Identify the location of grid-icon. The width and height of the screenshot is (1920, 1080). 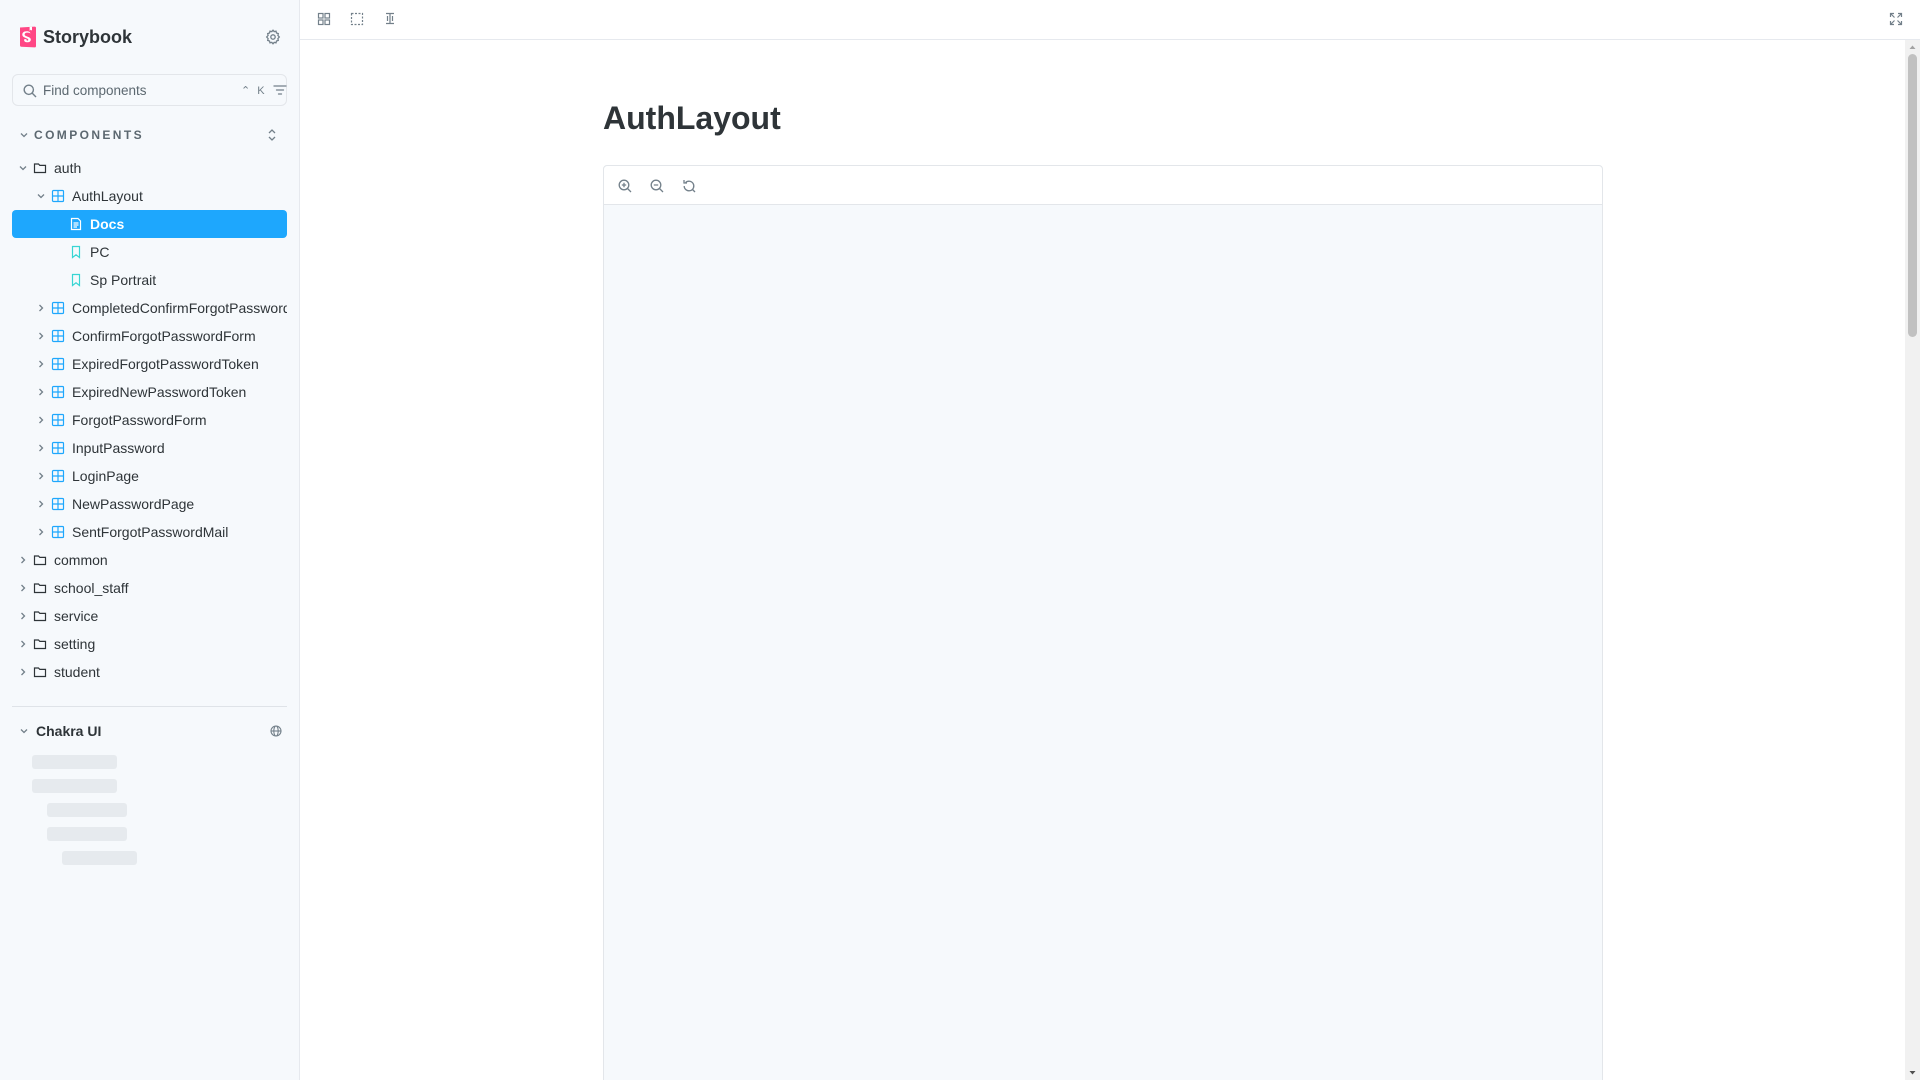
(324, 19).